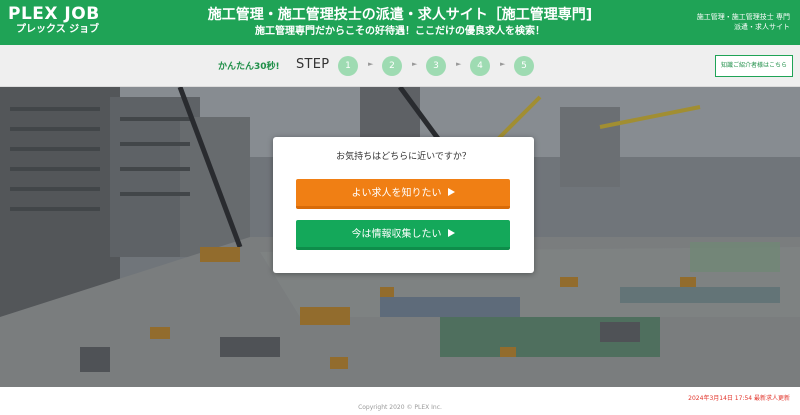 The image size is (800, 415). I want to click on modal-question: お気持ちはどちらに近いですか？, so click(403, 157).